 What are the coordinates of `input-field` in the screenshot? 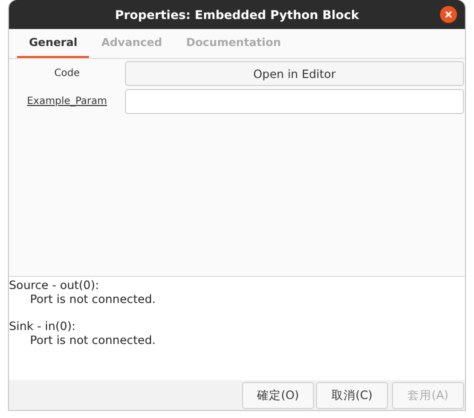 It's located at (294, 101).